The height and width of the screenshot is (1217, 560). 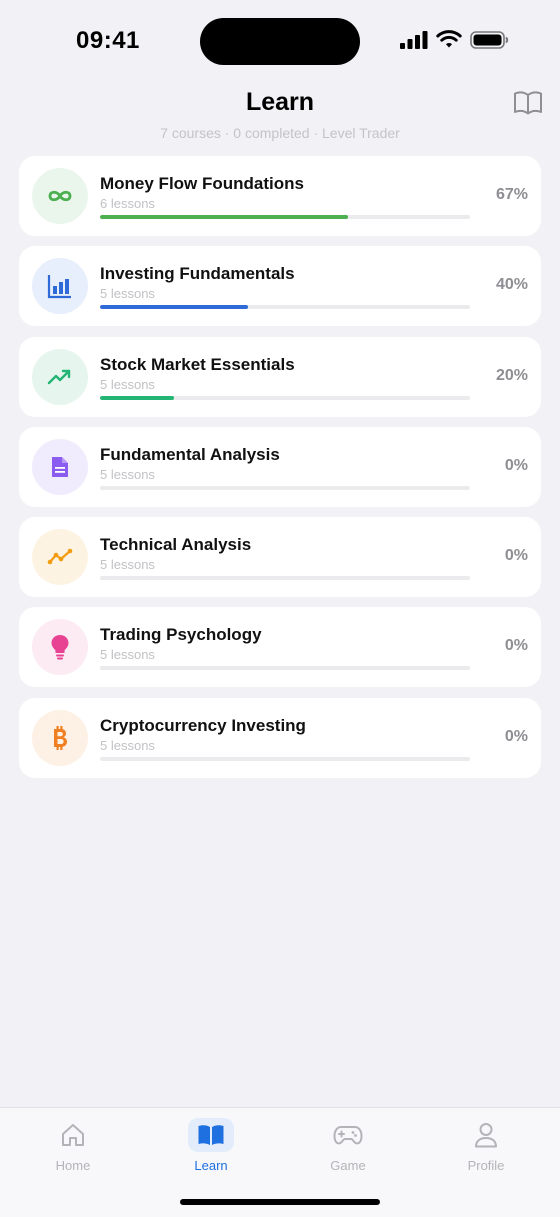 I want to click on home-icon, so click(x=73, y=1135).